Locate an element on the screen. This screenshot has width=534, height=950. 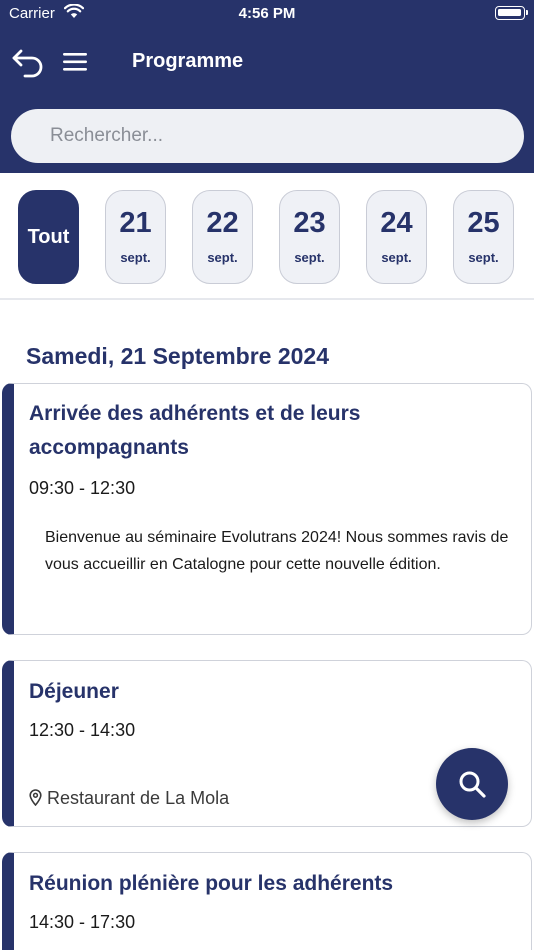
event-time: 14:30 - 17:30 is located at coordinates (82, 922).